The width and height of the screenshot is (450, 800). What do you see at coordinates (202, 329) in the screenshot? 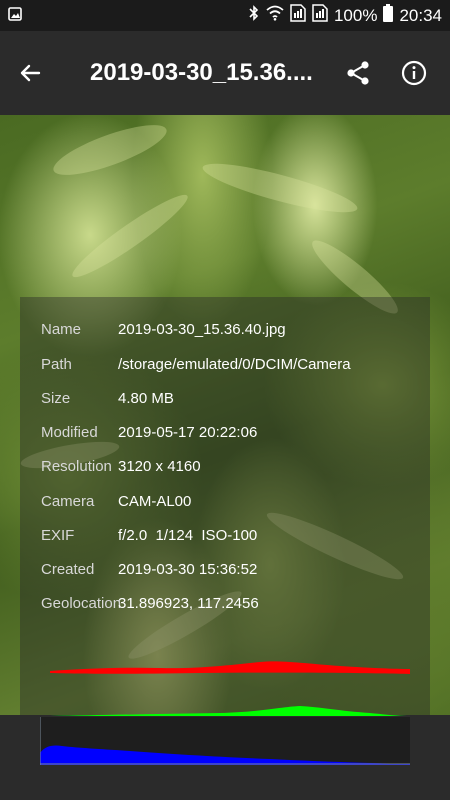
I see `info-value: 2019-03-30_15.36.40.jpg` at bounding box center [202, 329].